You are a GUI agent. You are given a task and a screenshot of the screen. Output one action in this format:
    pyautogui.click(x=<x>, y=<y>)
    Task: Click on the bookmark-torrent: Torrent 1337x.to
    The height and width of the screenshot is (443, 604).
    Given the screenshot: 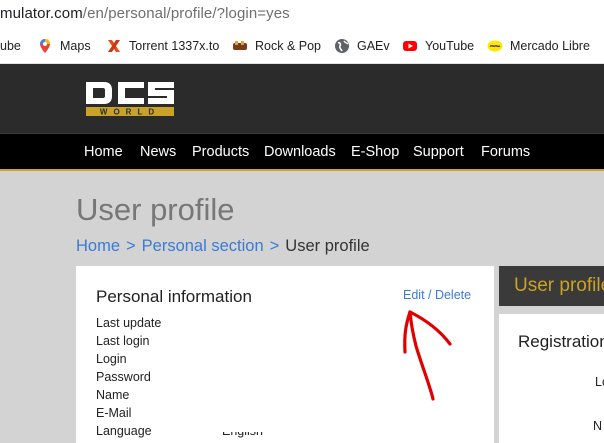 What is the action you would take?
    pyautogui.click(x=162, y=46)
    